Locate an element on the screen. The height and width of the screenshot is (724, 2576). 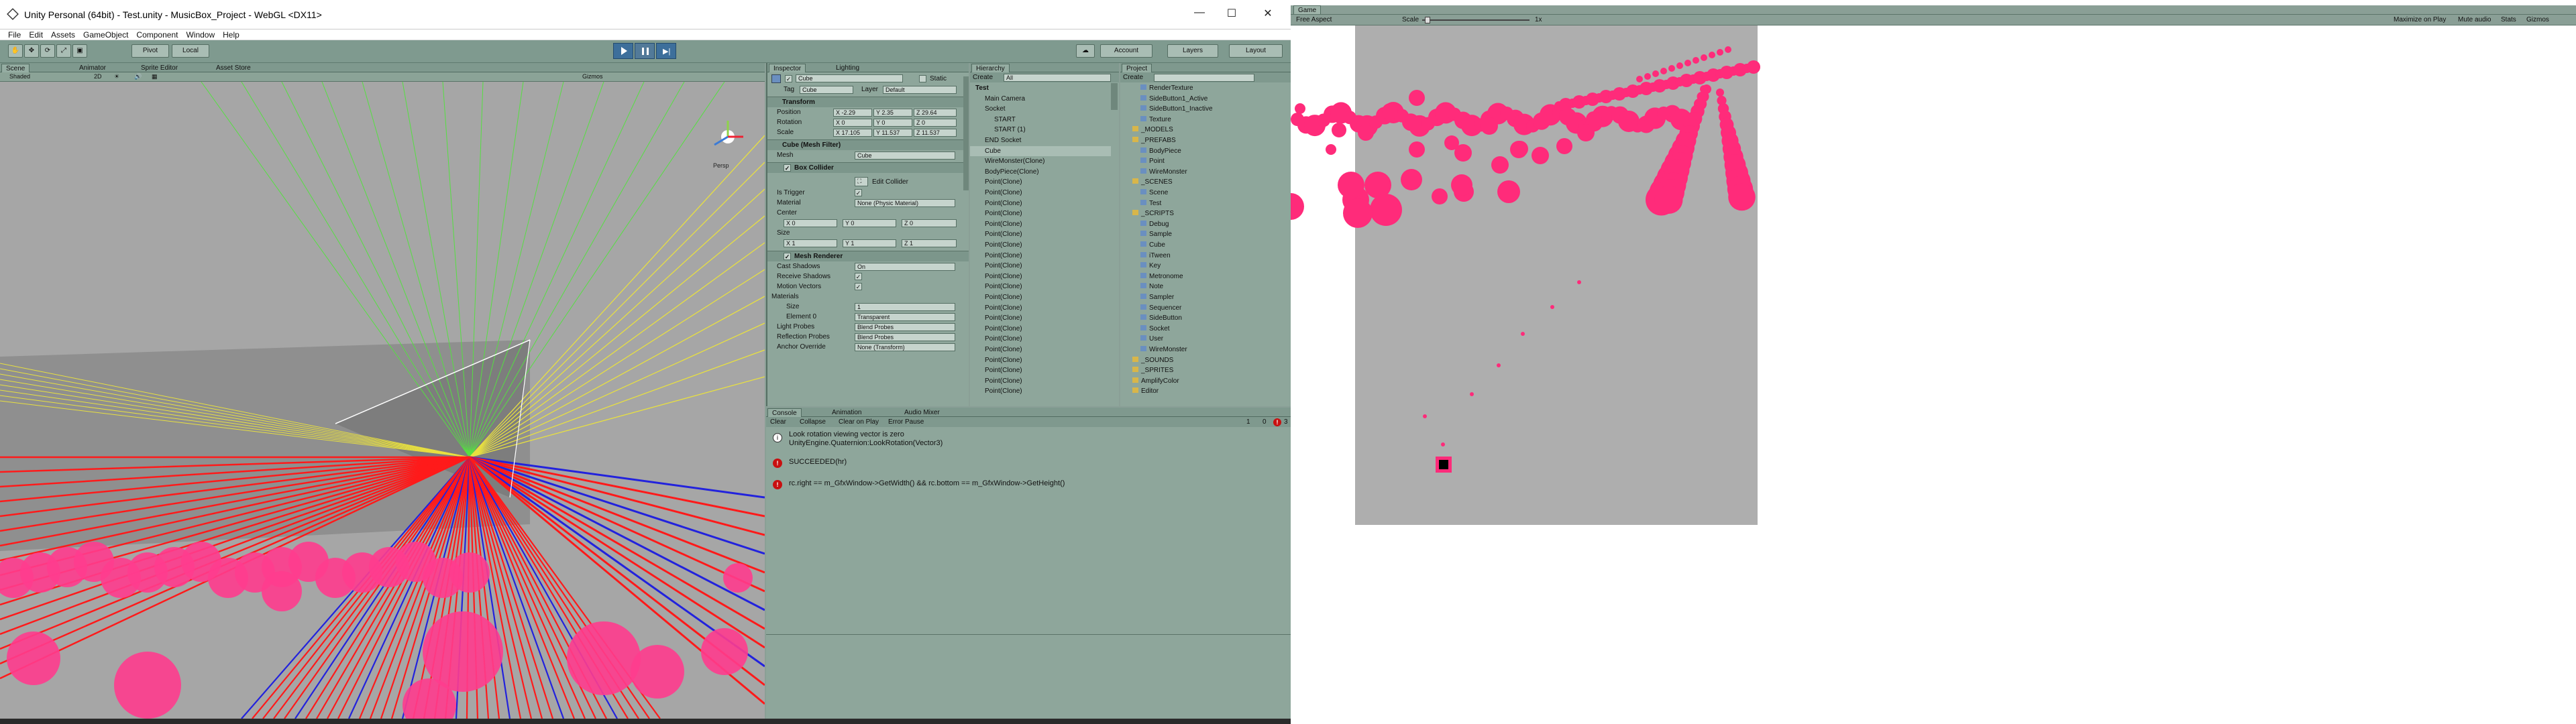
edit-collider-icon: ⛶ is located at coordinates (861, 181).